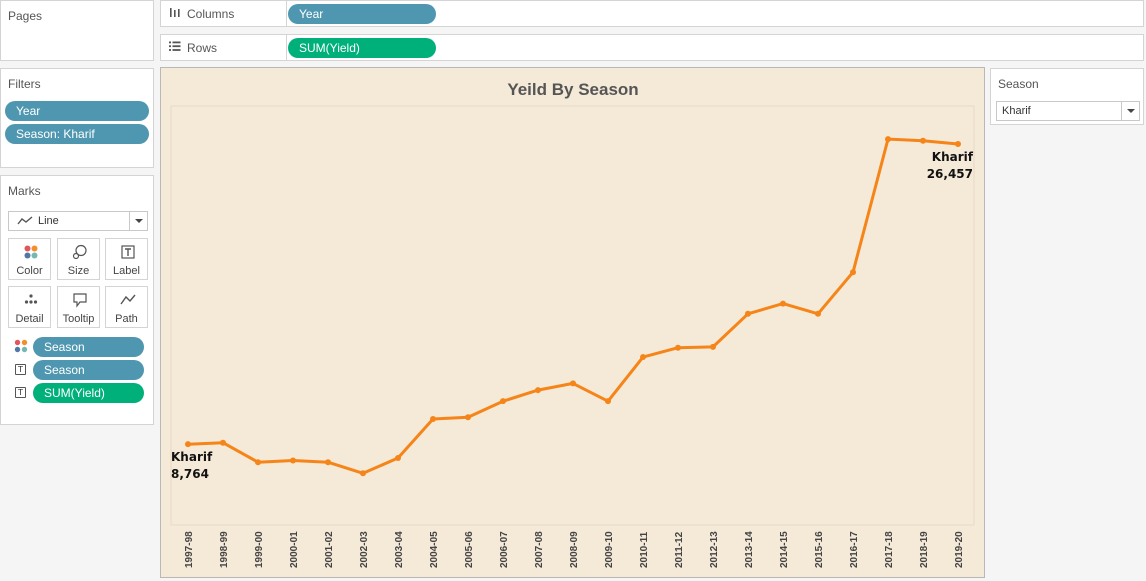 The image size is (1146, 581). What do you see at coordinates (211, 14) in the screenshot?
I see `columns-label: Columns` at bounding box center [211, 14].